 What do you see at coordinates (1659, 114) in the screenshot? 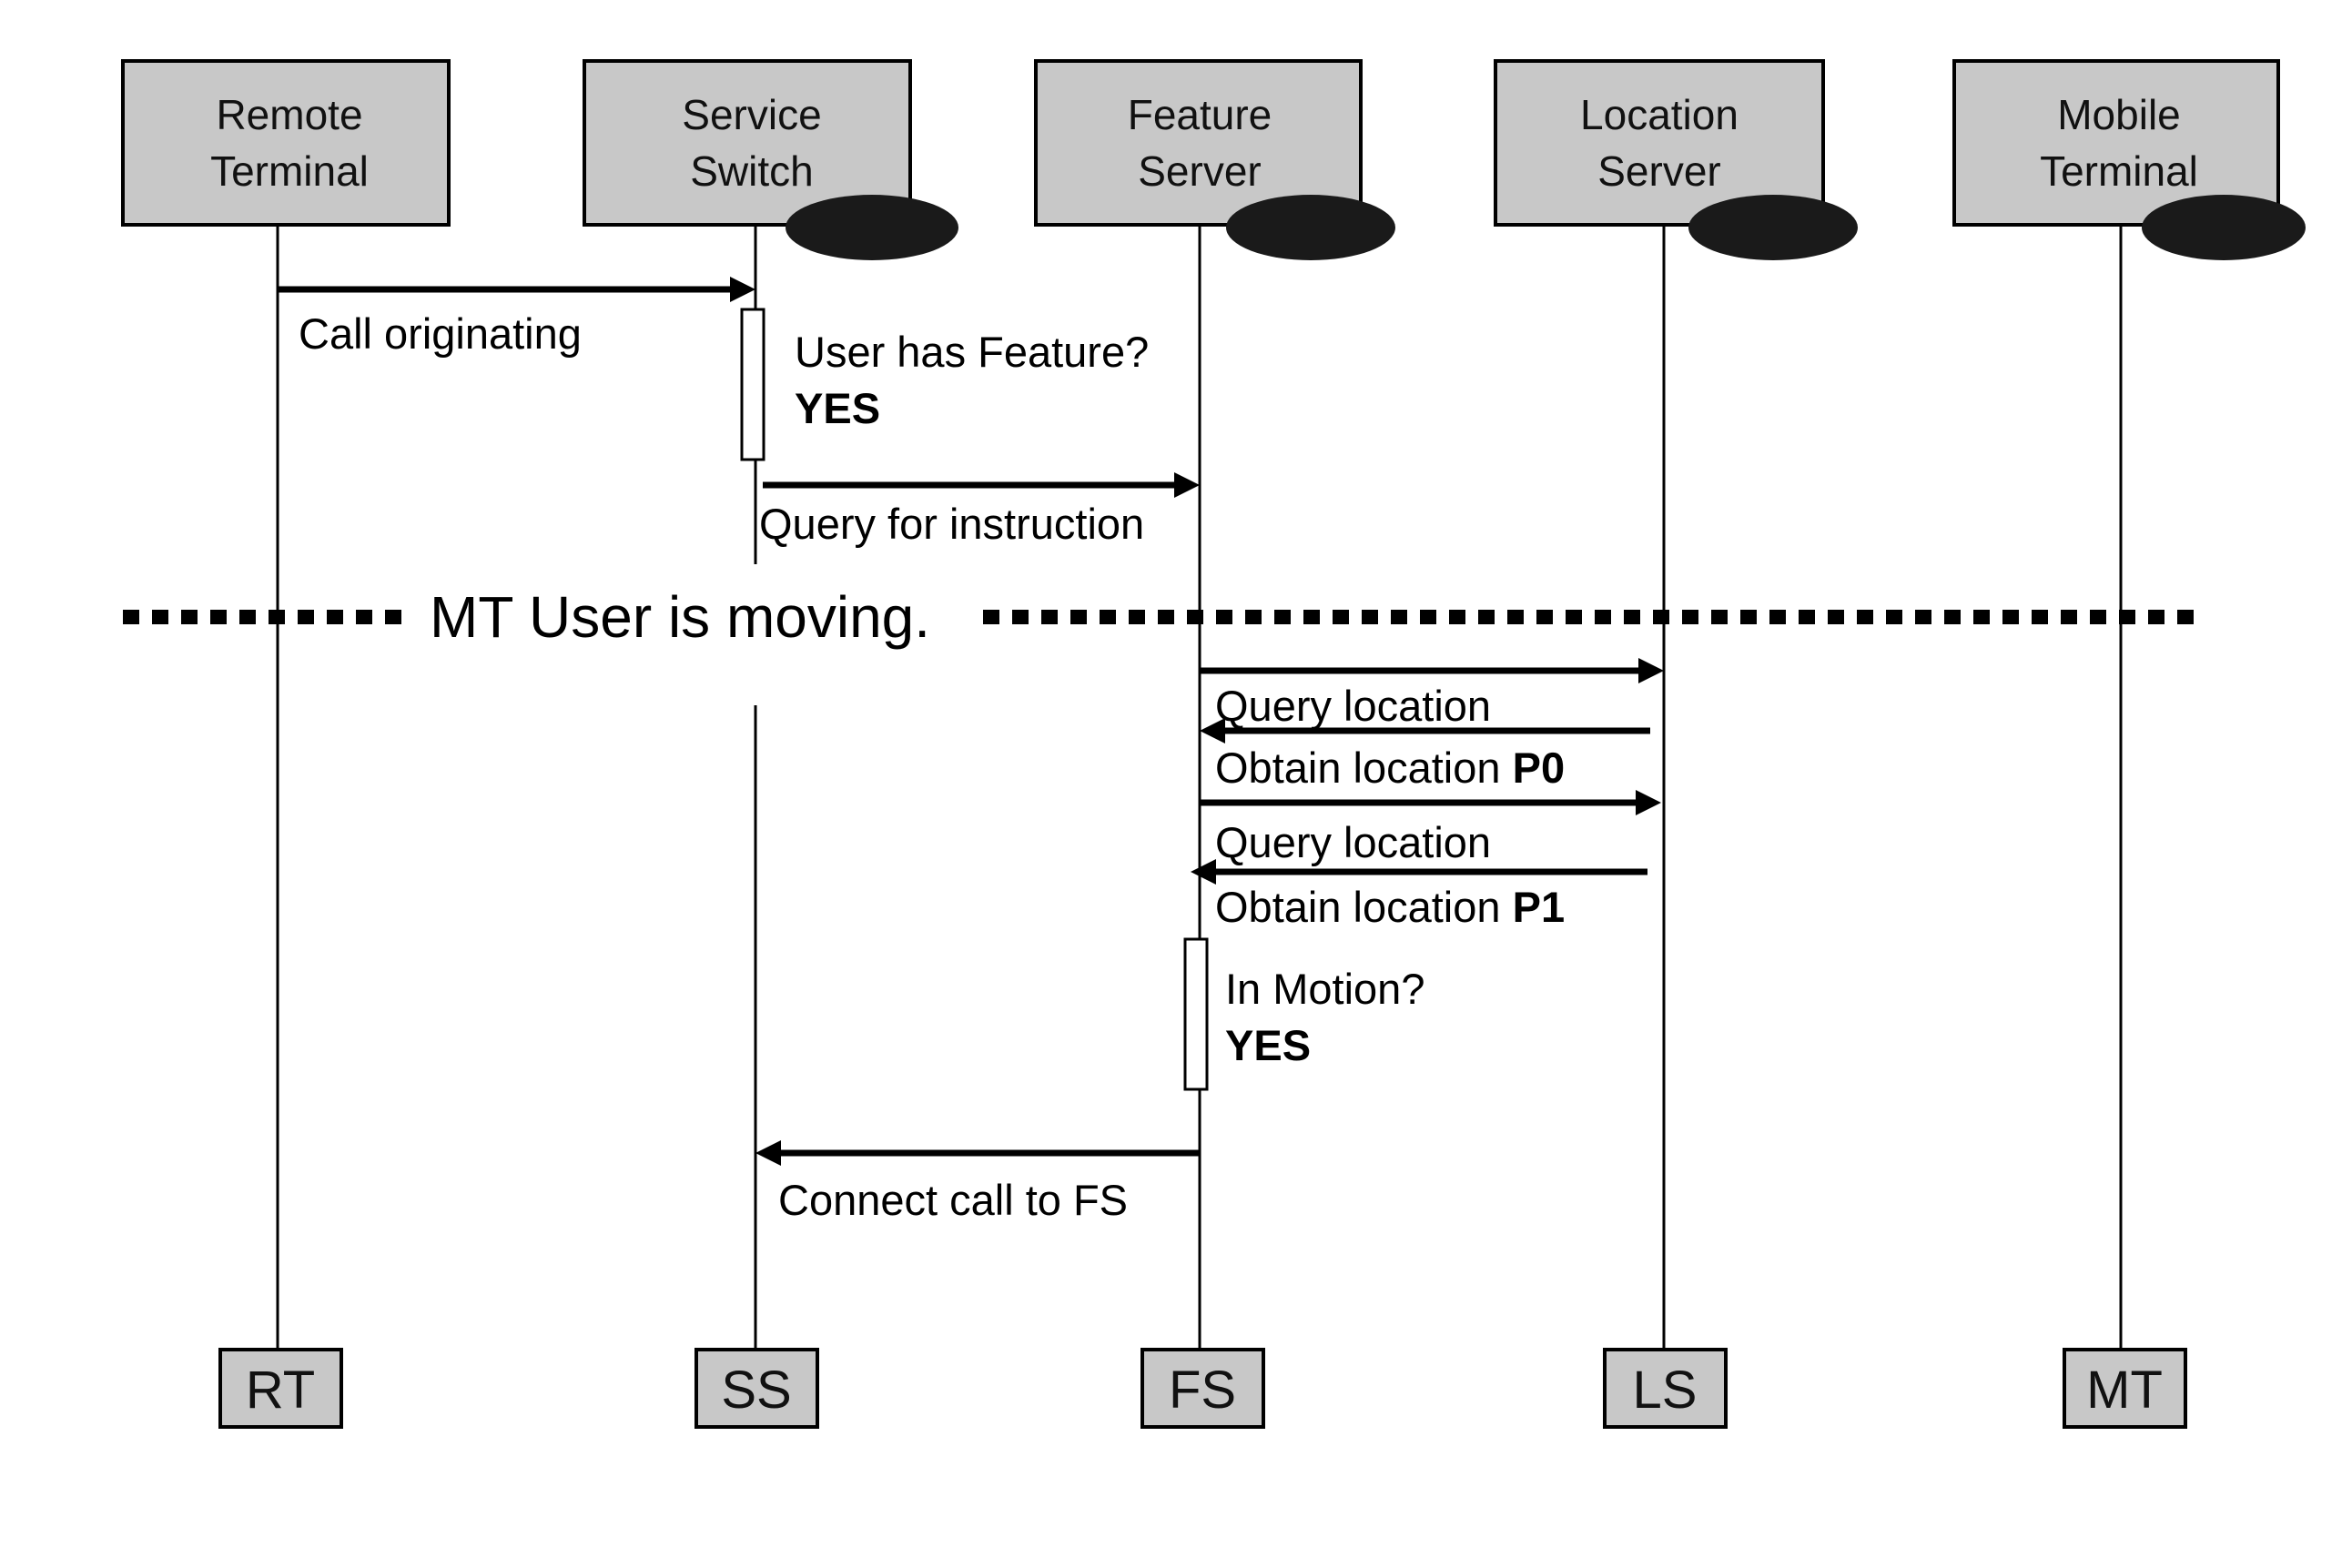
I see `participant-ls-line1: Location` at bounding box center [1659, 114].